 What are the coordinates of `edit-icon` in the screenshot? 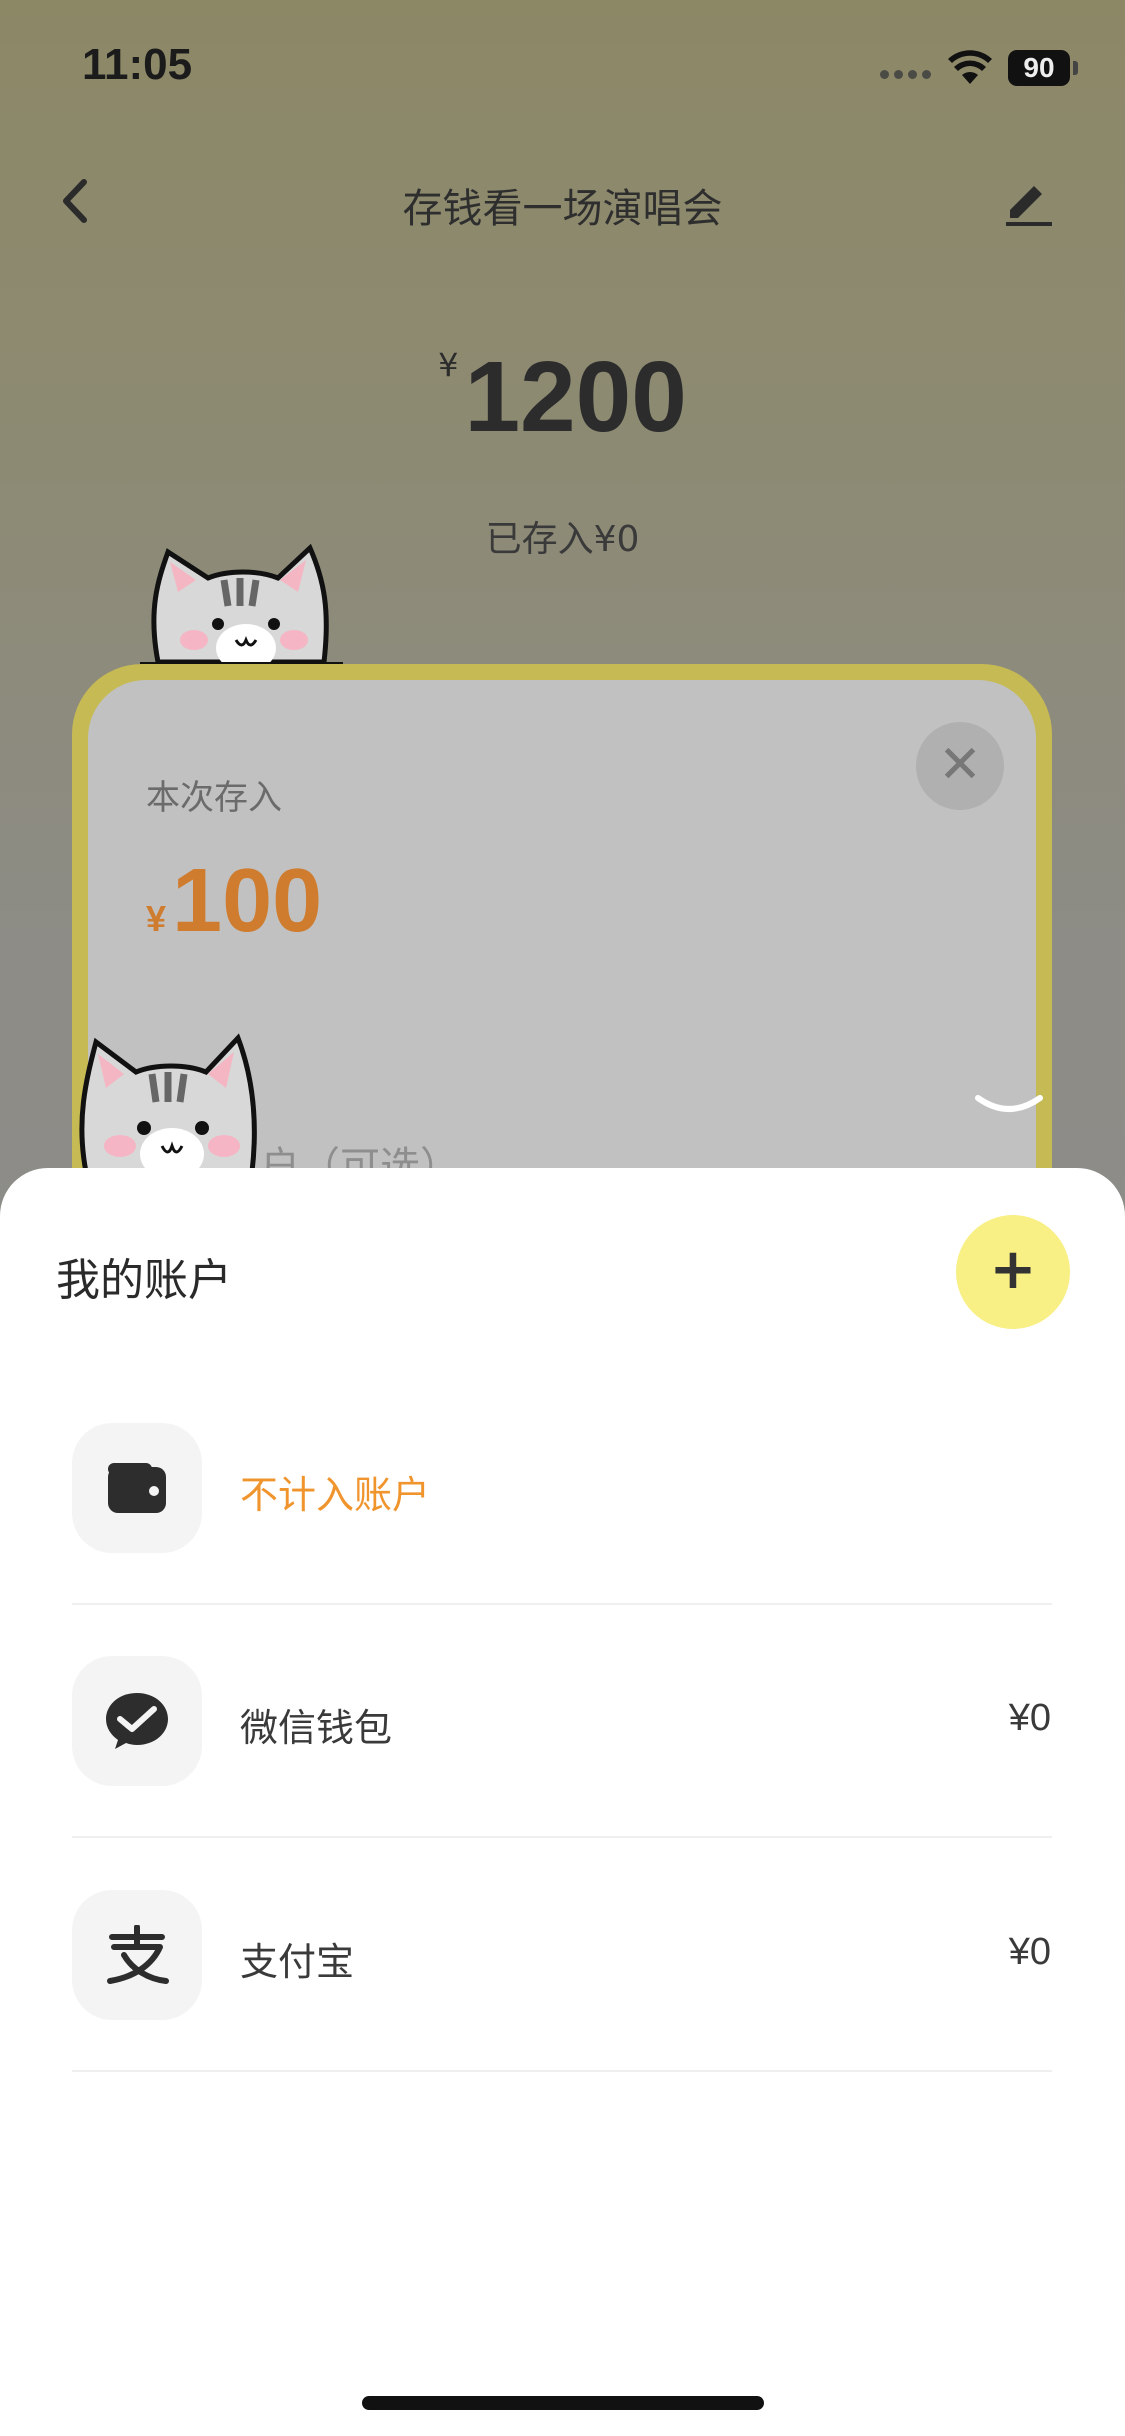 It's located at (1028, 200).